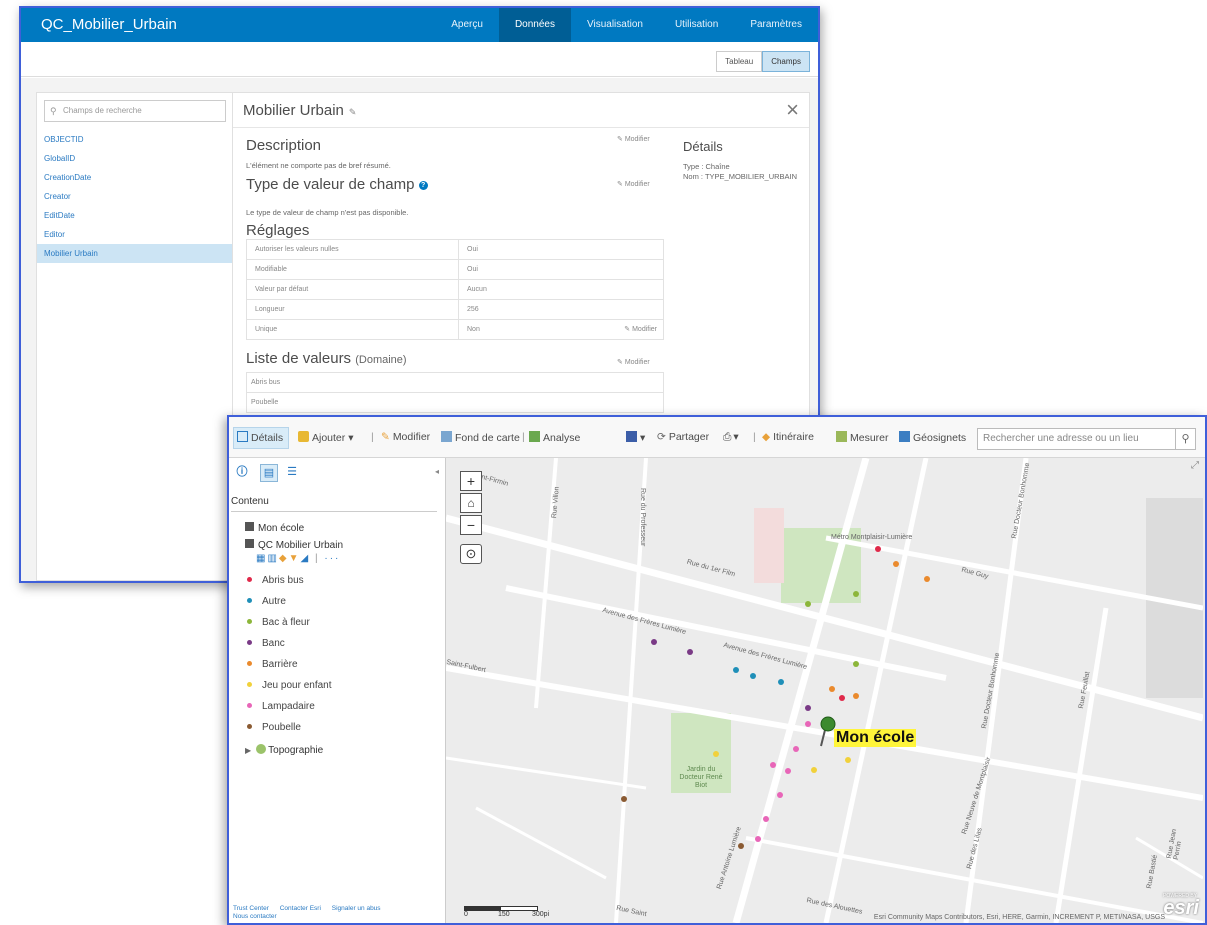 This screenshot has width=1207, height=925. What do you see at coordinates (471, 481) in the screenshot?
I see `zoom-in-button: +` at bounding box center [471, 481].